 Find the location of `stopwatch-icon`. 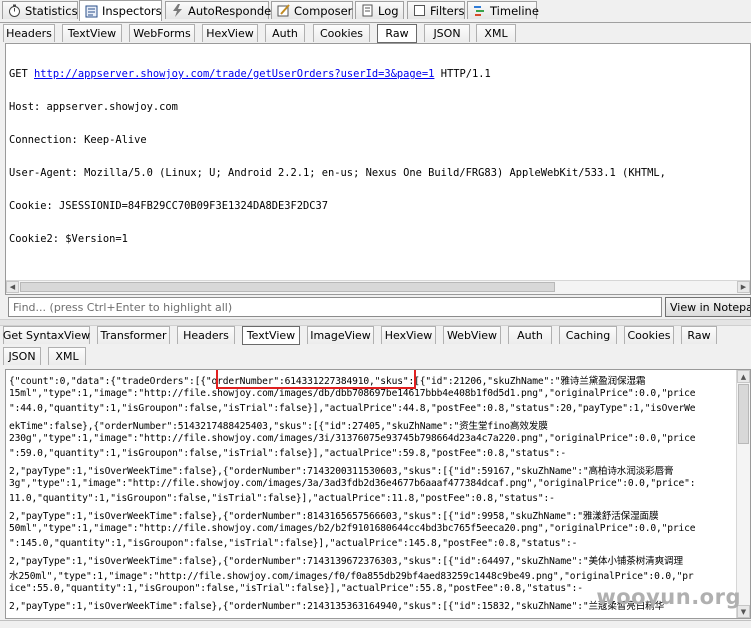

stopwatch-icon is located at coordinates (14, 10).